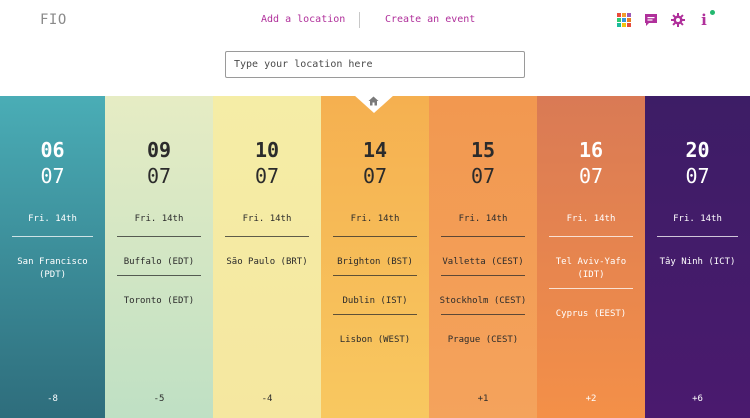  What do you see at coordinates (375, 301) in the screenshot?
I see `city-label: Dublin (IST)` at bounding box center [375, 301].